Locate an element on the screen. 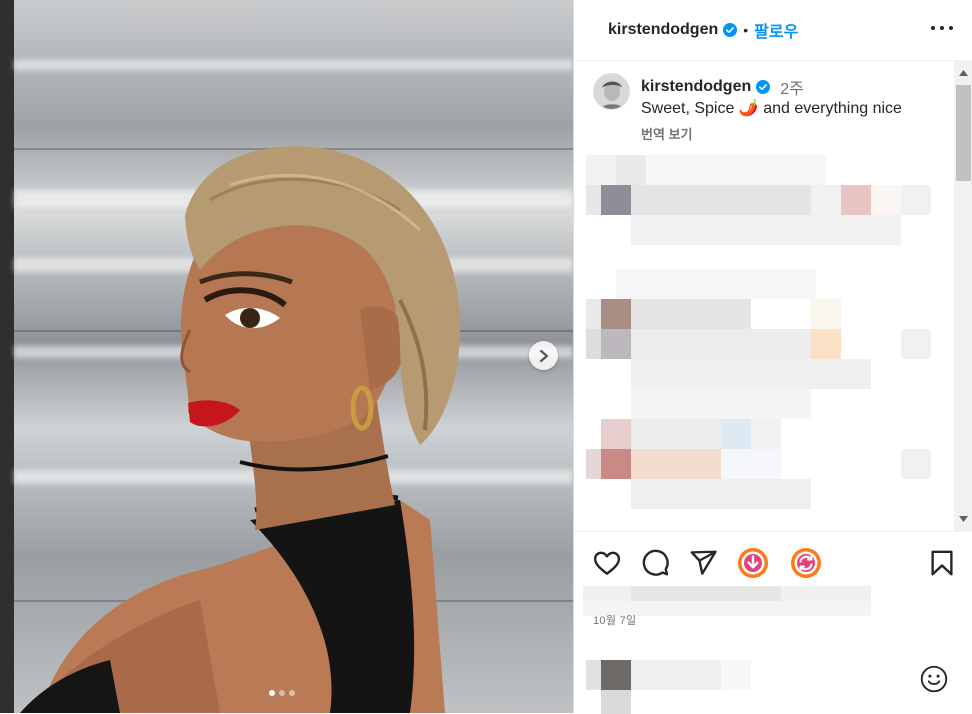  share-button is located at coordinates (703, 563).